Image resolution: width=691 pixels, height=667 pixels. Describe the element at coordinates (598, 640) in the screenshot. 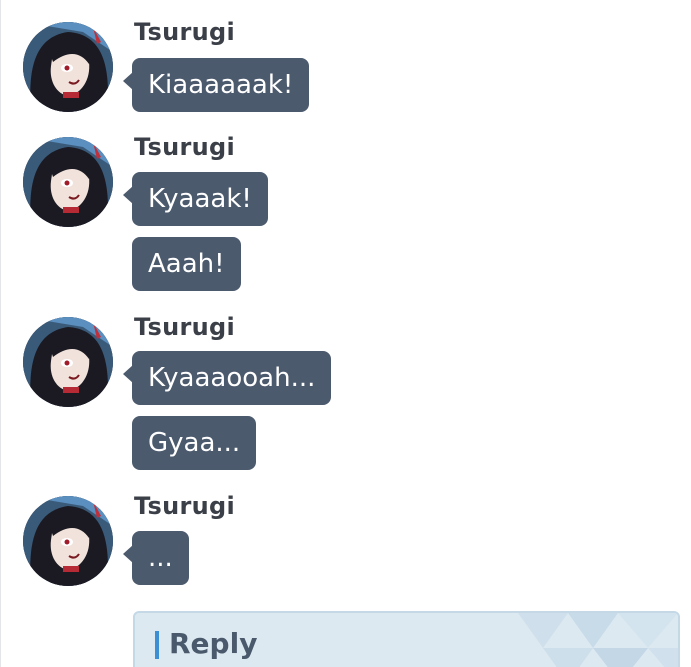

I see `reply-background-pattern-icon` at that location.